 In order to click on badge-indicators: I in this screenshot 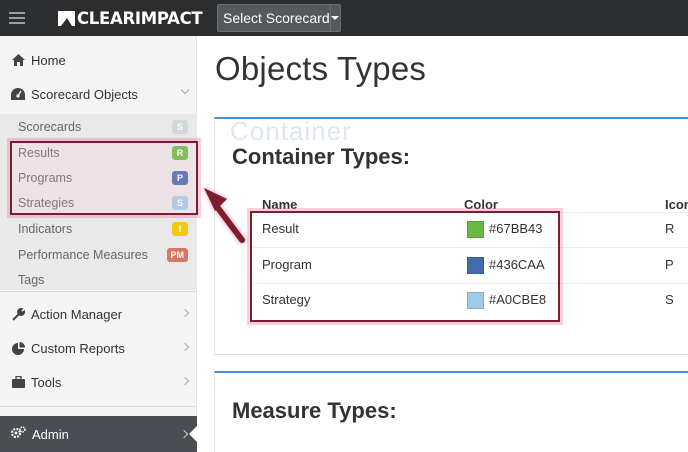, I will do `click(180, 229)`.